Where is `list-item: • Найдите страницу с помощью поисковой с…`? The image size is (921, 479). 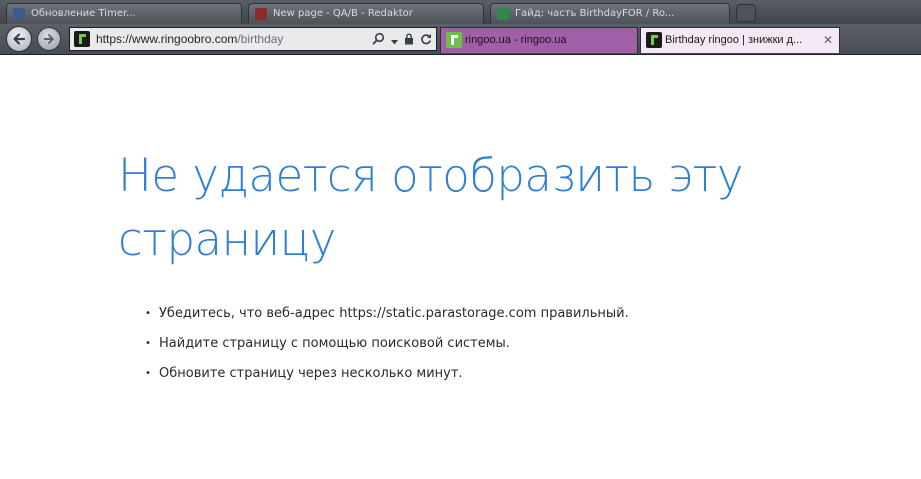 list-item: • Найдите страницу с помощью поисковой с… is located at coordinates (387, 349).